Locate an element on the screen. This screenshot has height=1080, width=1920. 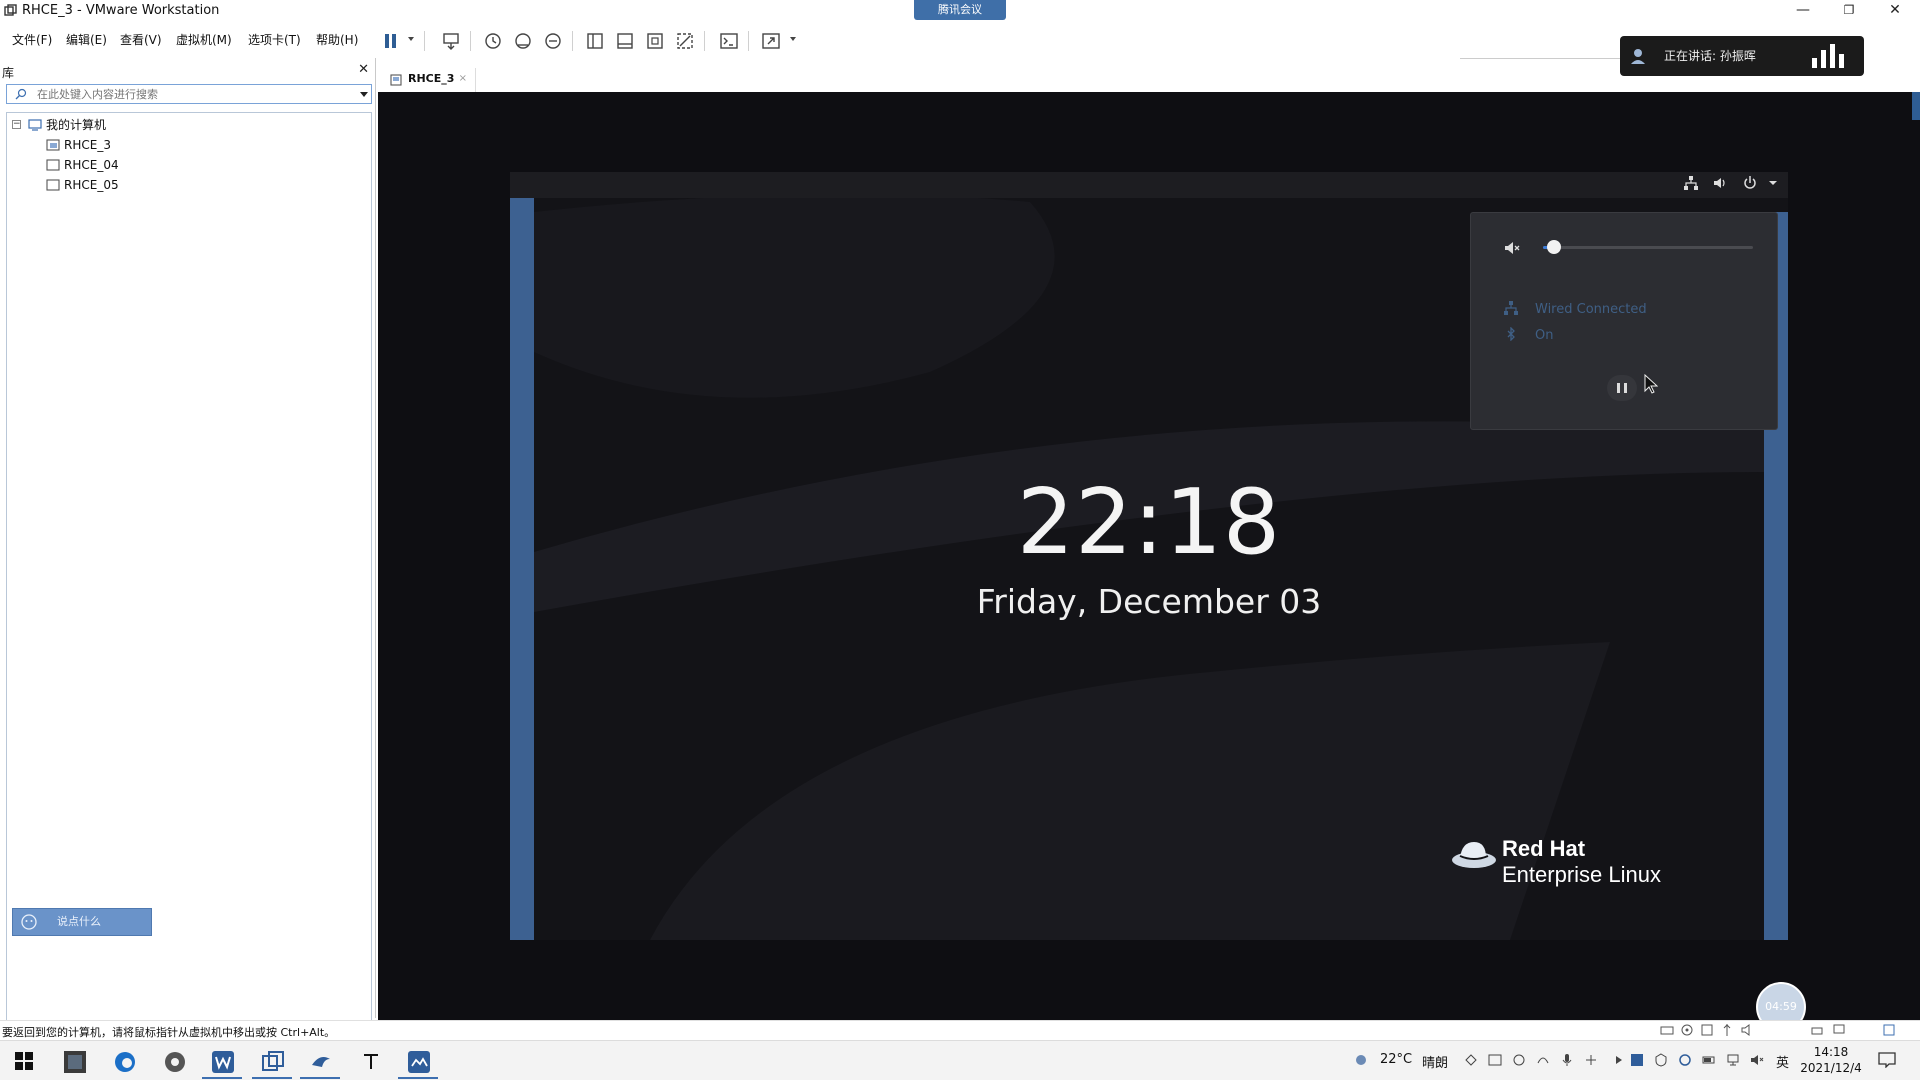
meeting-badge: 腾讯会议 is located at coordinates (960, 10).